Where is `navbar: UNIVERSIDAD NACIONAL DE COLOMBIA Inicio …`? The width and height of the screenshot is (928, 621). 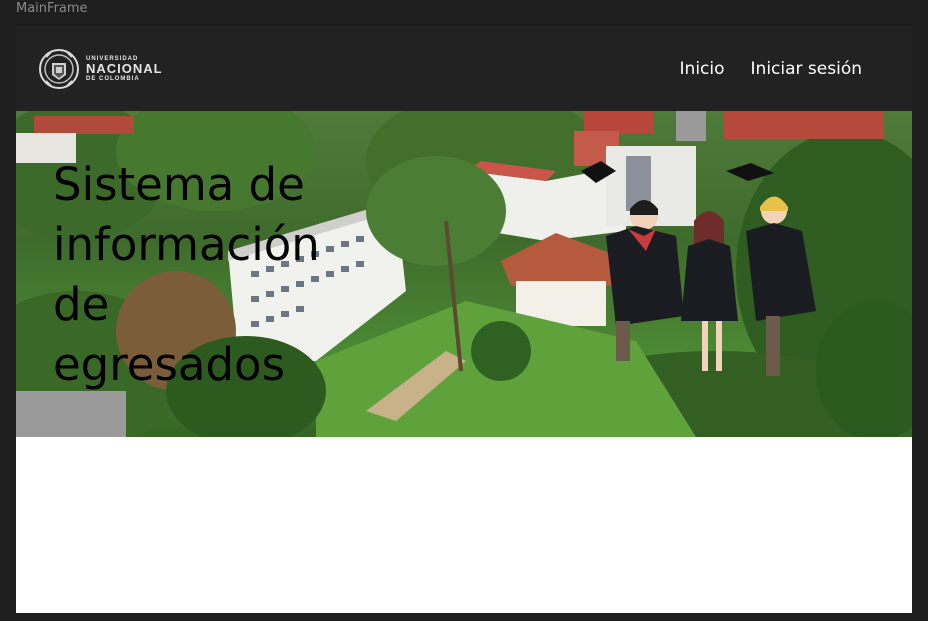 navbar: UNIVERSIDAD NACIONAL DE COLOMBIA Inicio … is located at coordinates (464, 68).